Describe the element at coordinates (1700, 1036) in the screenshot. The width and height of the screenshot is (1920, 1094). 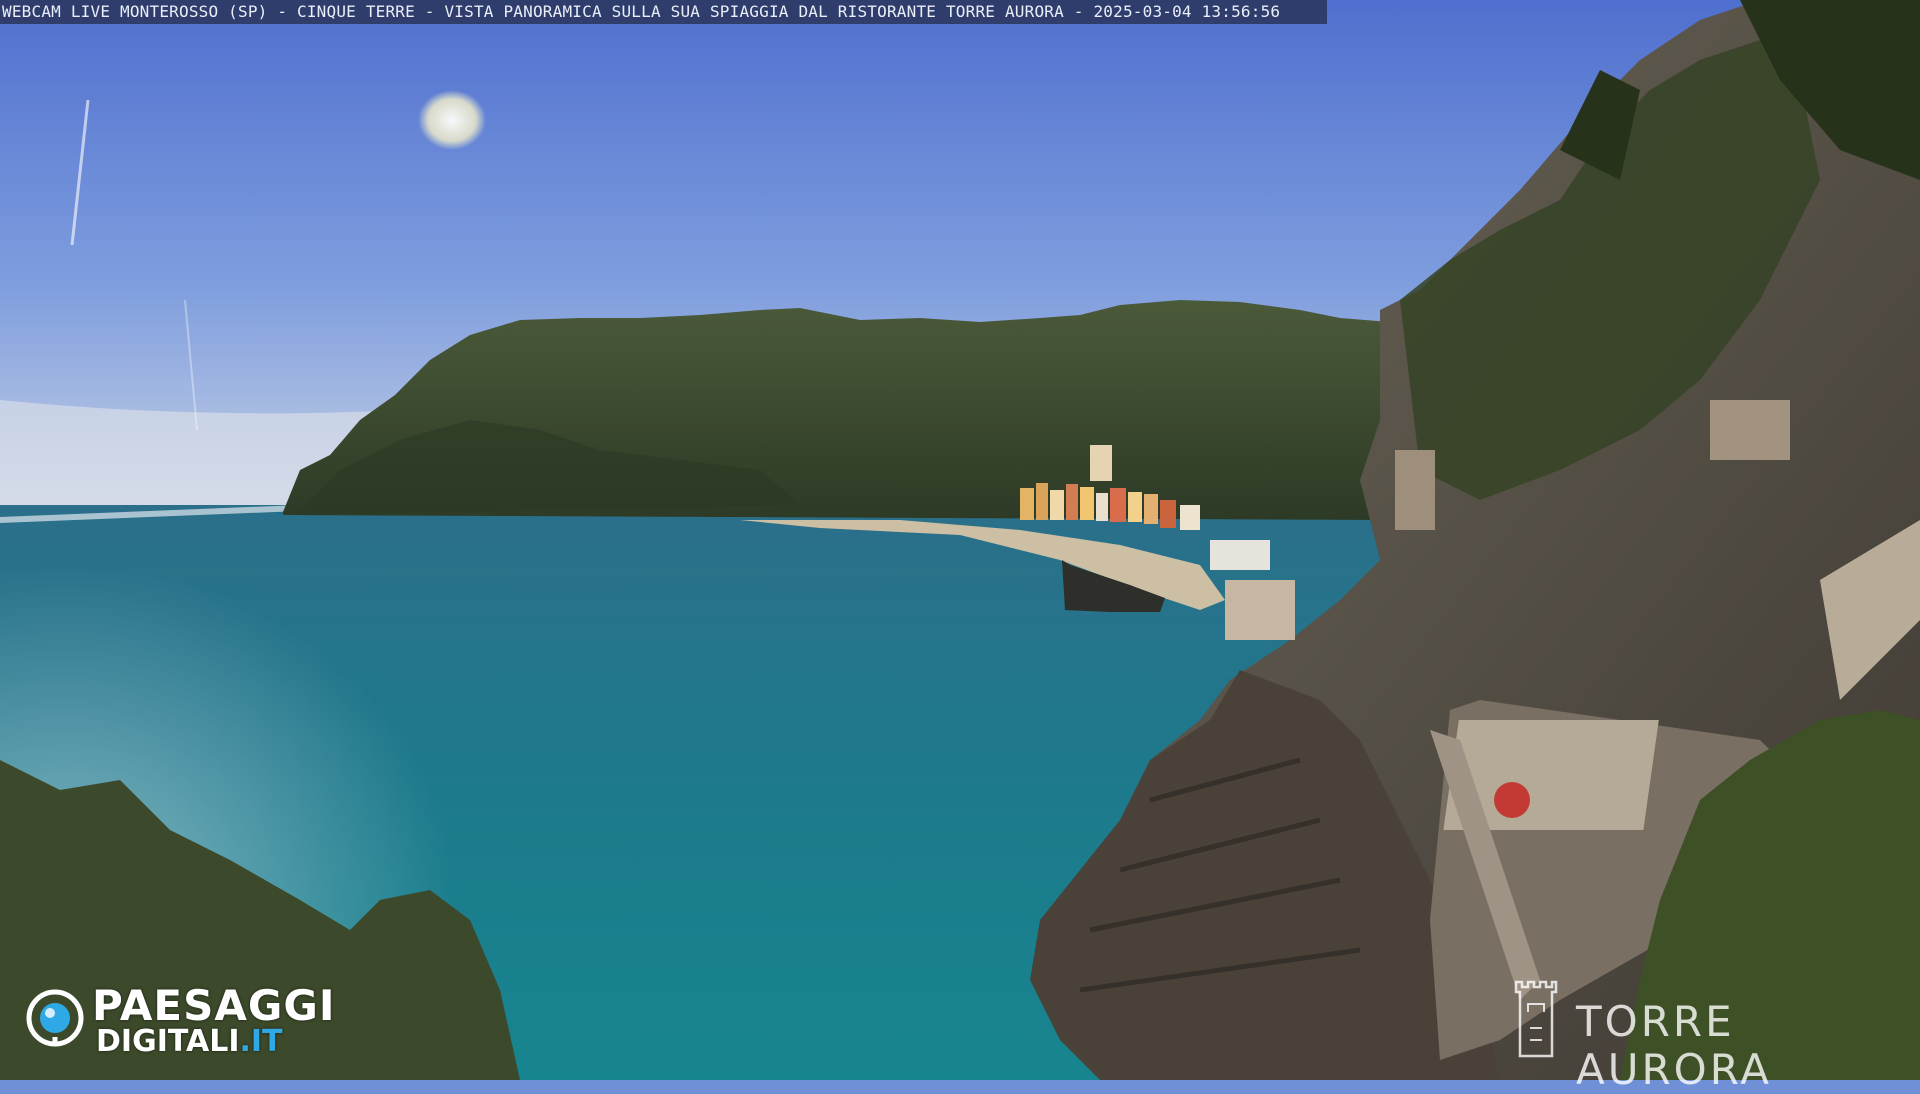
I see `torre-aurora-watermark: TORRE AURORA` at that location.